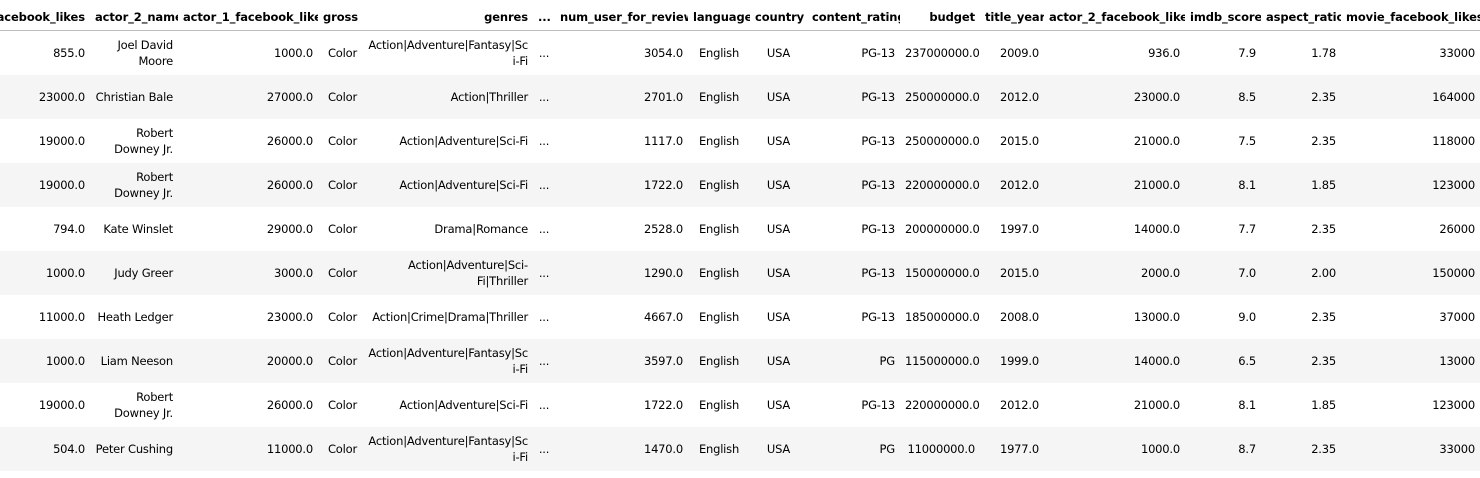  I want to click on table-cell: 27000.0, so click(289, 97).